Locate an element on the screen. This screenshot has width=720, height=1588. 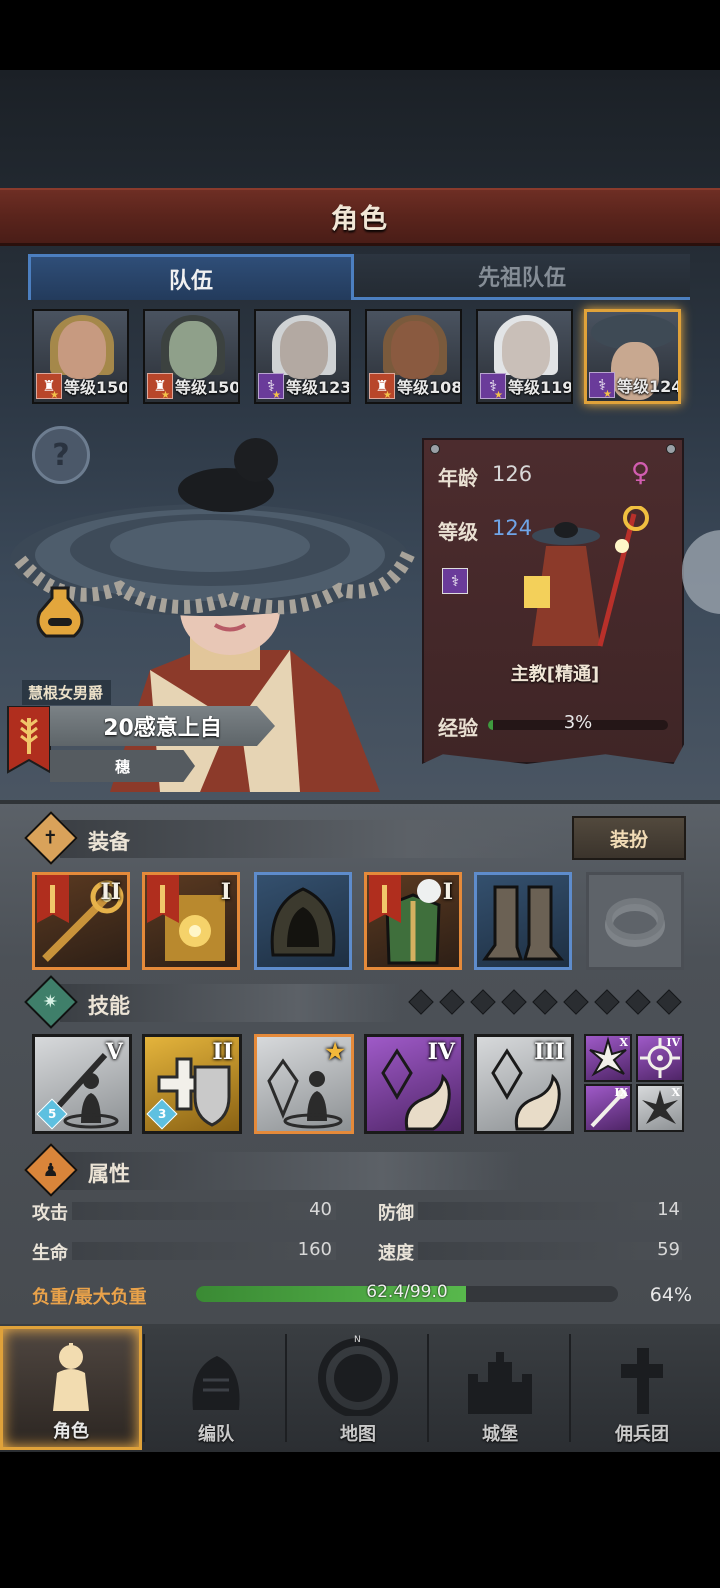
nav-map: N 地图 is located at coordinates (358, 1388).